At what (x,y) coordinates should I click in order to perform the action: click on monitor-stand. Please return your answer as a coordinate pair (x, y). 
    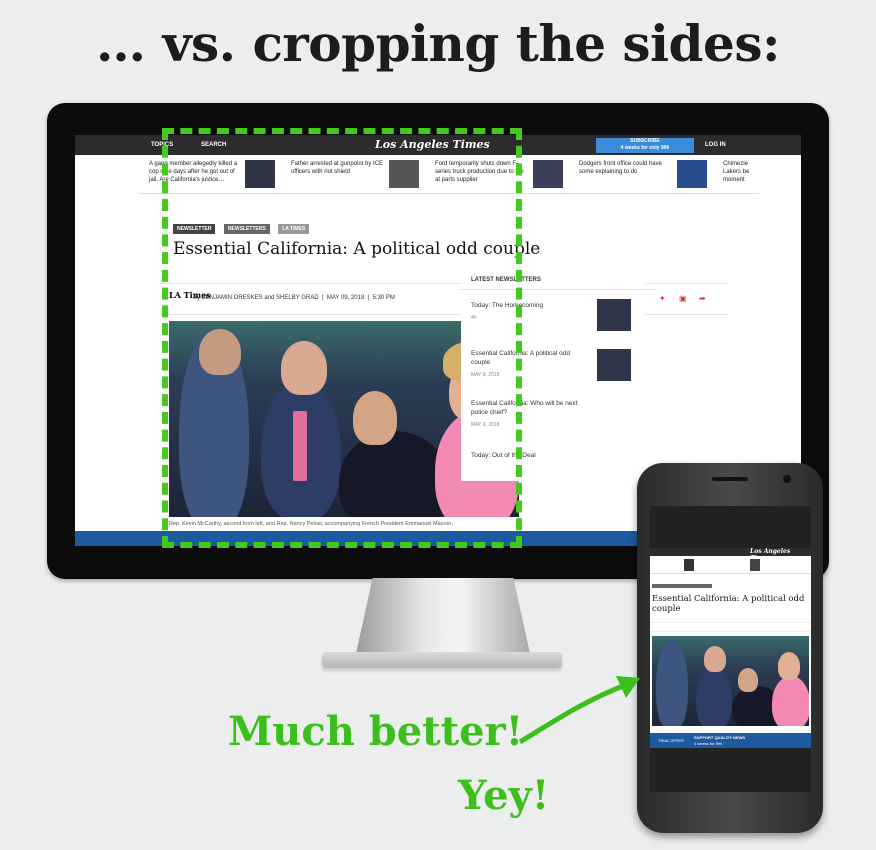
    Looking at the image, I should click on (443, 618).